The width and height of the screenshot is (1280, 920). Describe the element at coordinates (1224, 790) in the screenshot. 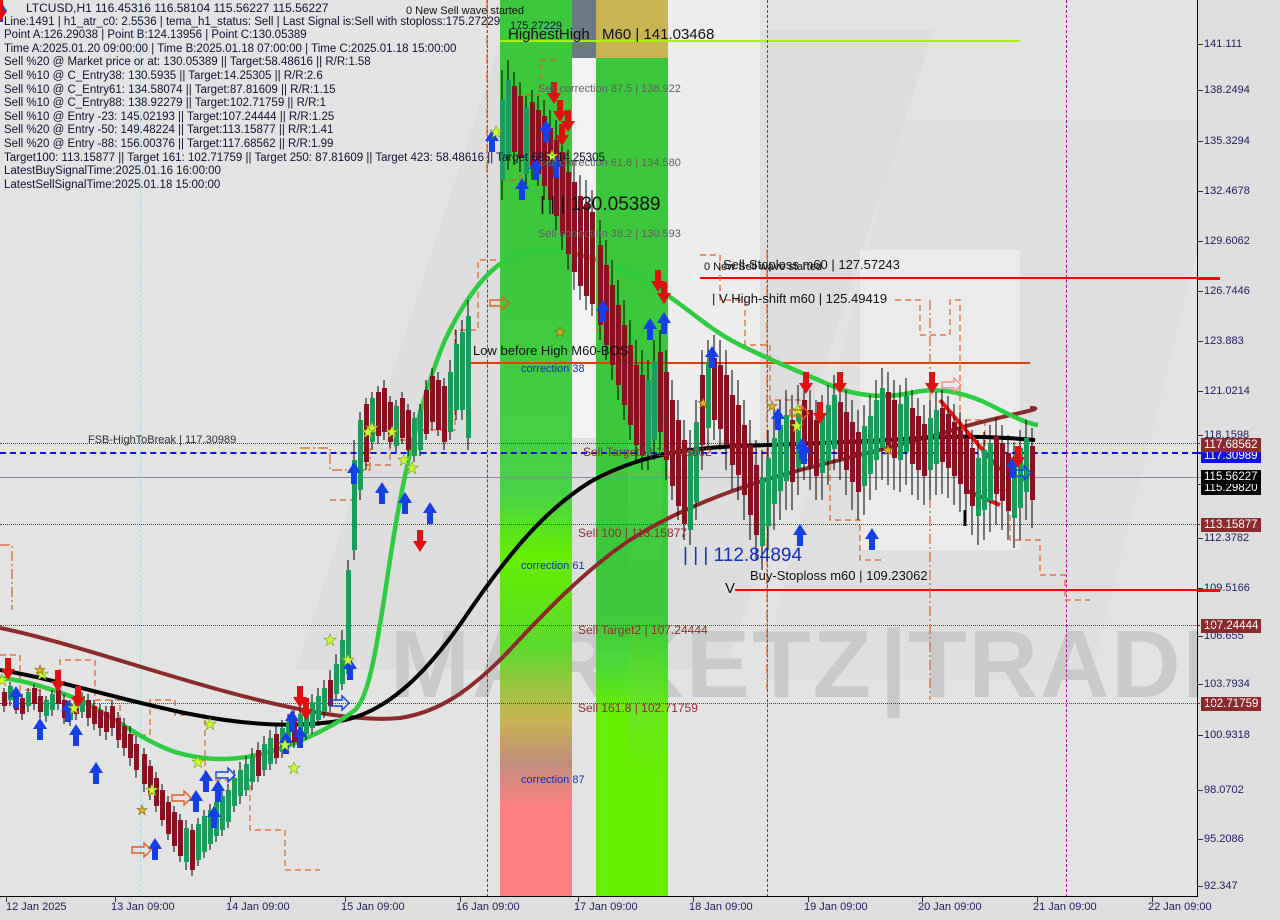

I see `price-tick: 98.0702` at that location.